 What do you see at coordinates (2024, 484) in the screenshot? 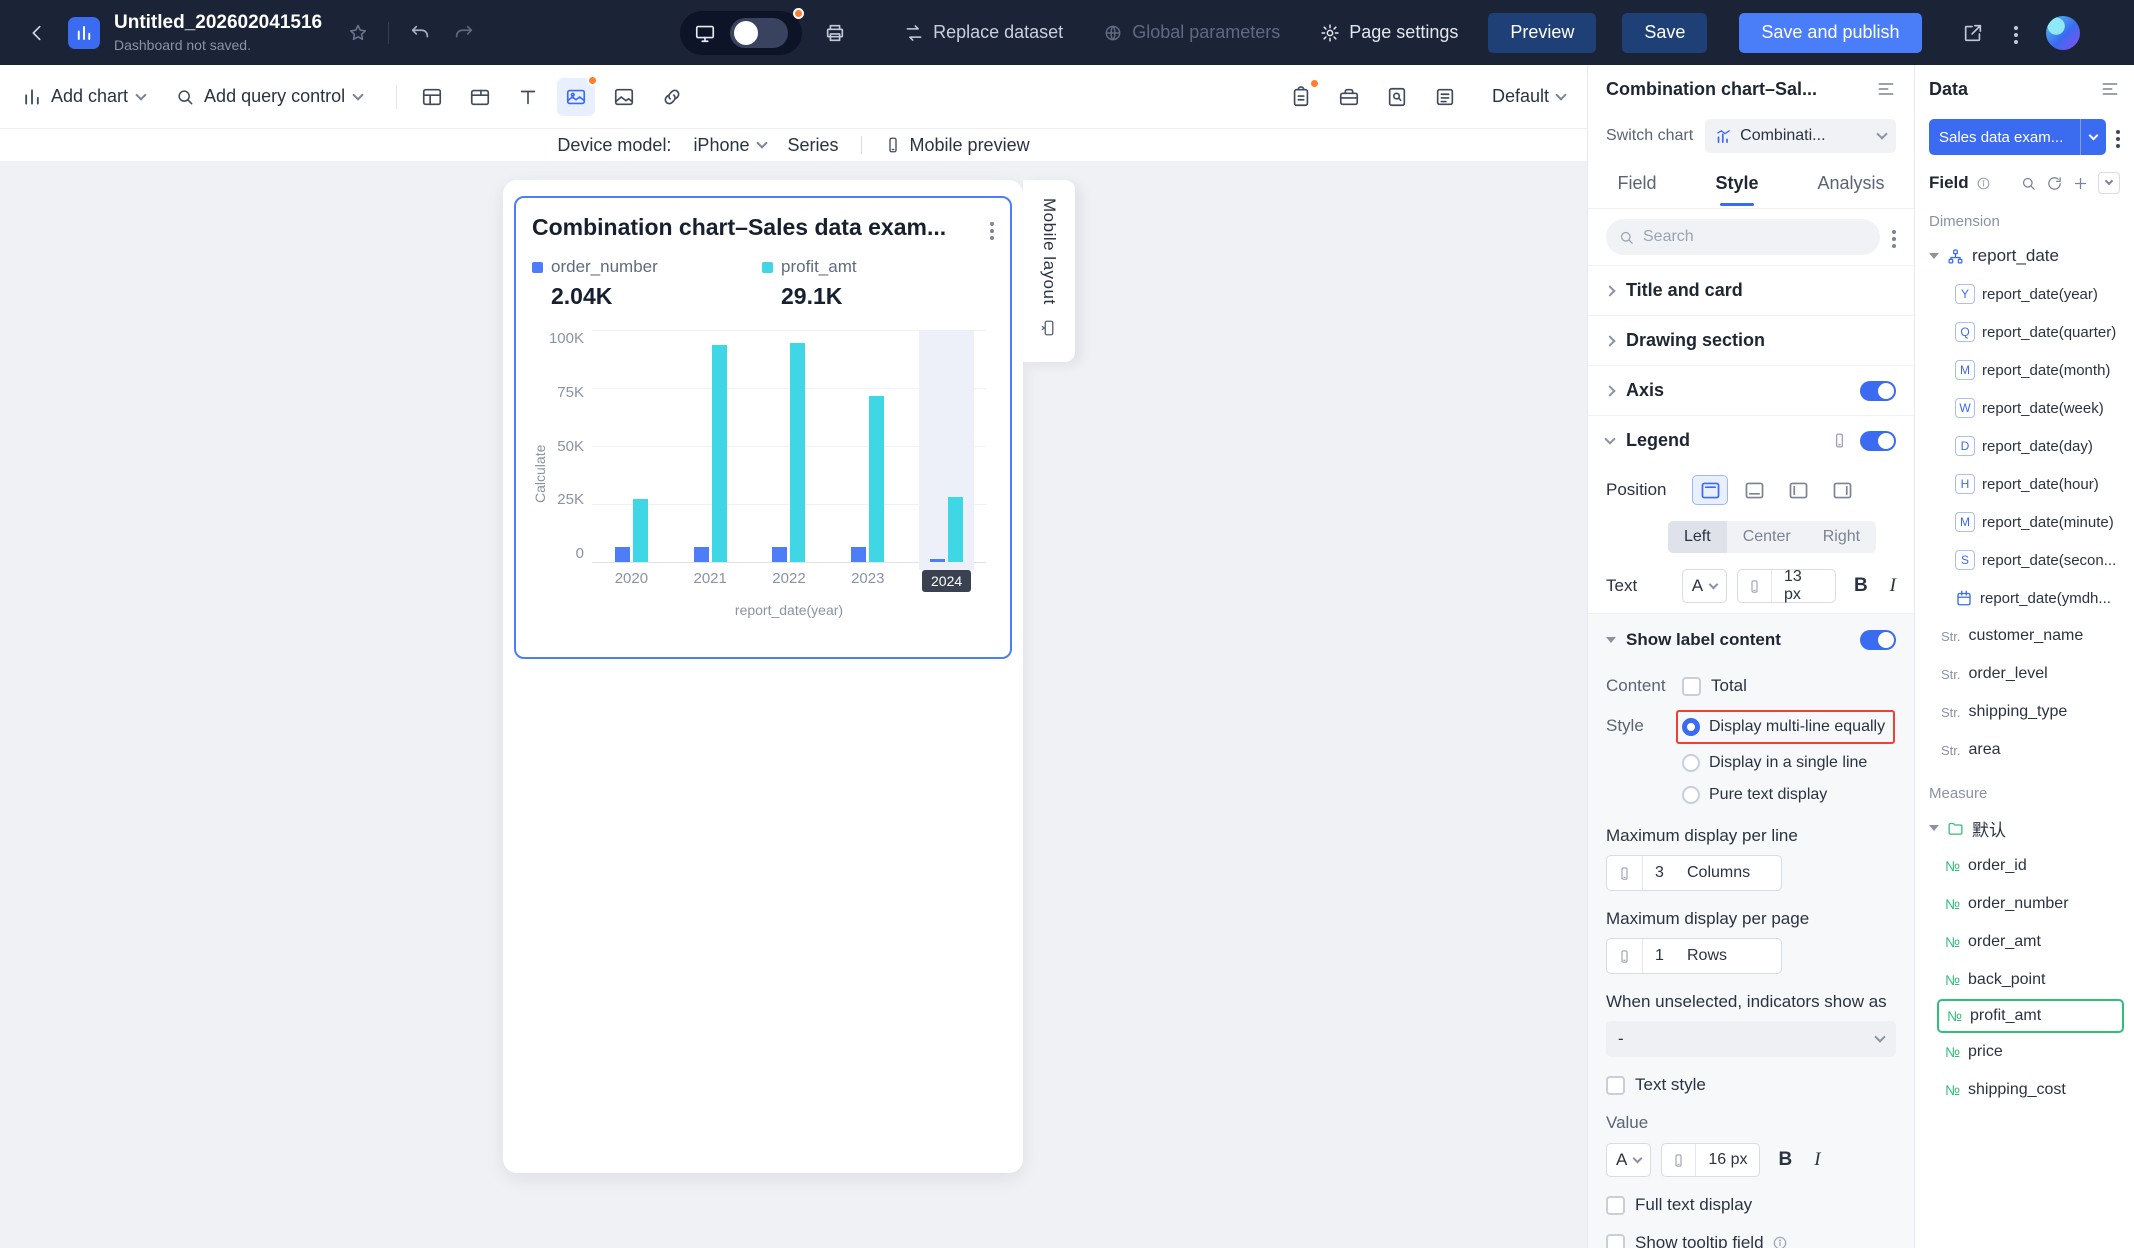
I see `field-report-date-hour: H report_date(hour)` at bounding box center [2024, 484].